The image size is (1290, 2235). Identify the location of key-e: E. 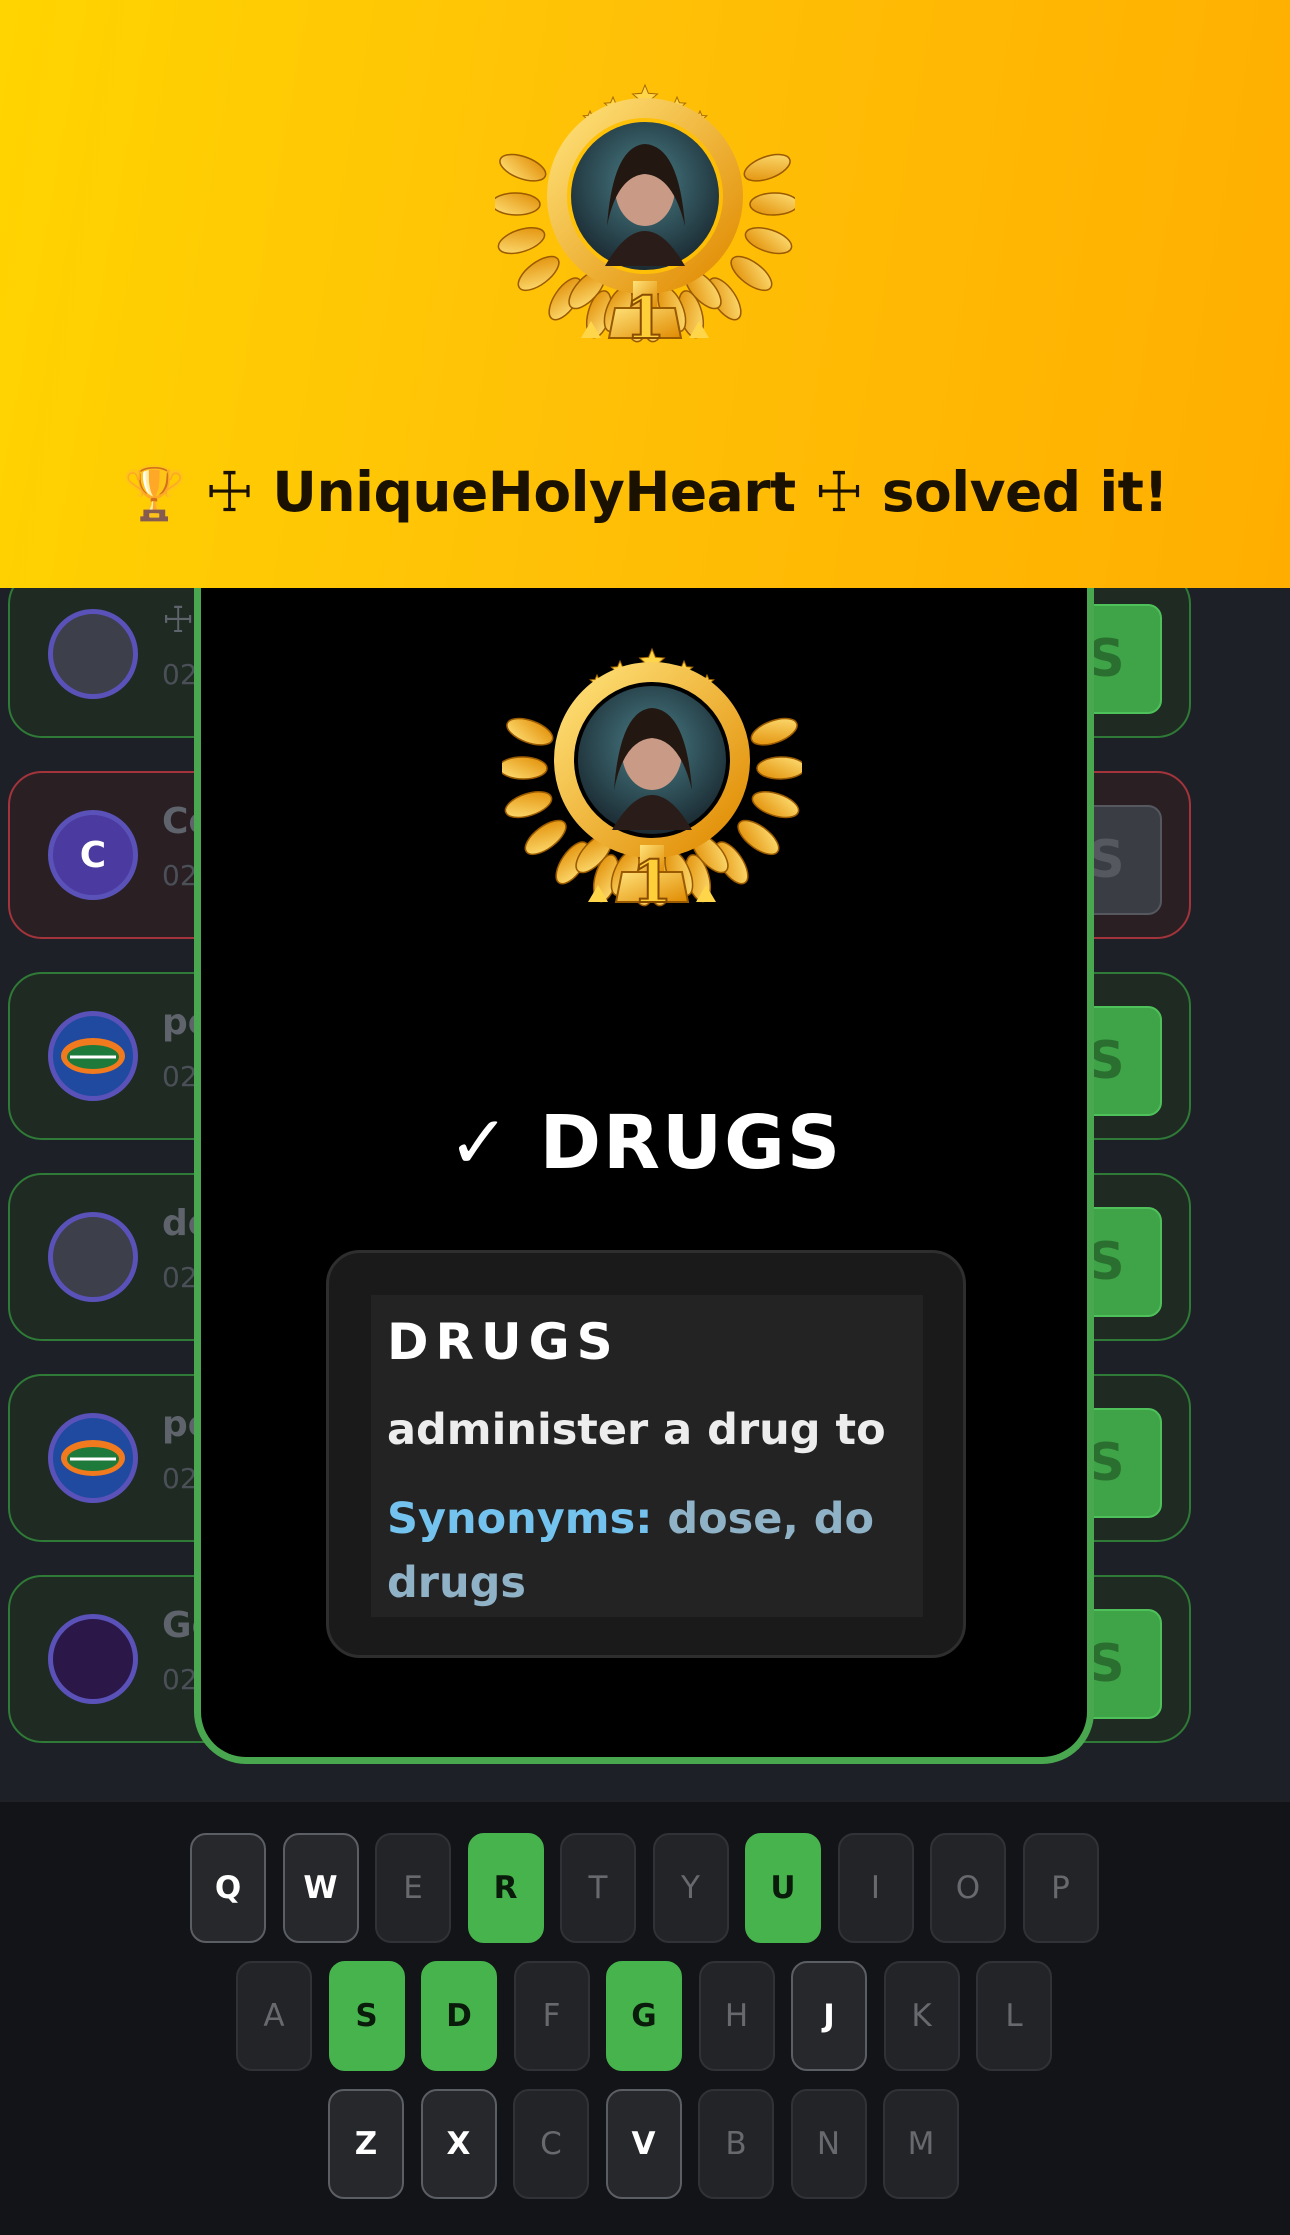
(413, 1888).